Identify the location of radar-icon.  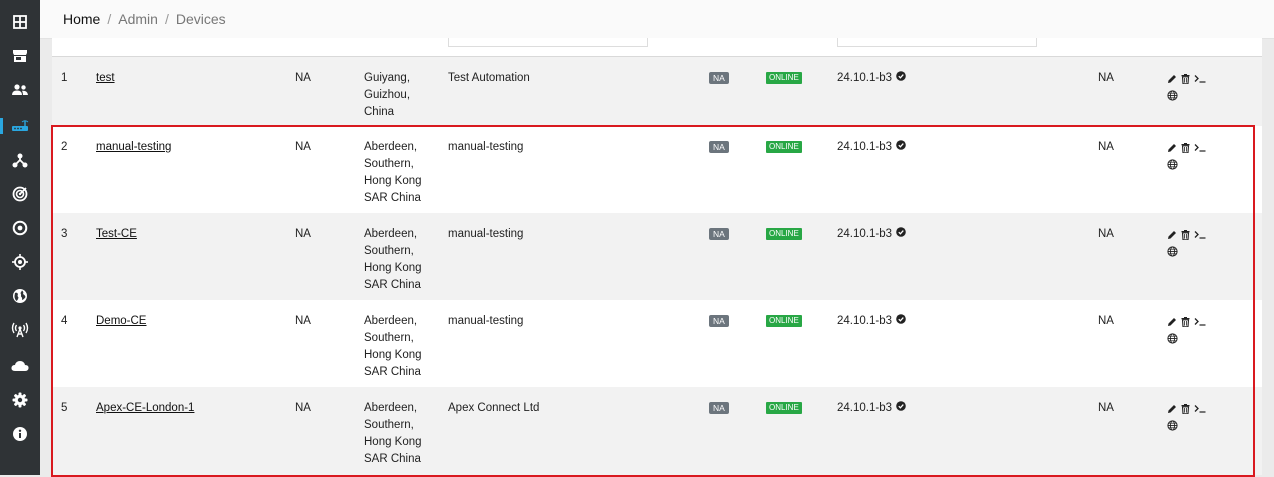
(20, 194).